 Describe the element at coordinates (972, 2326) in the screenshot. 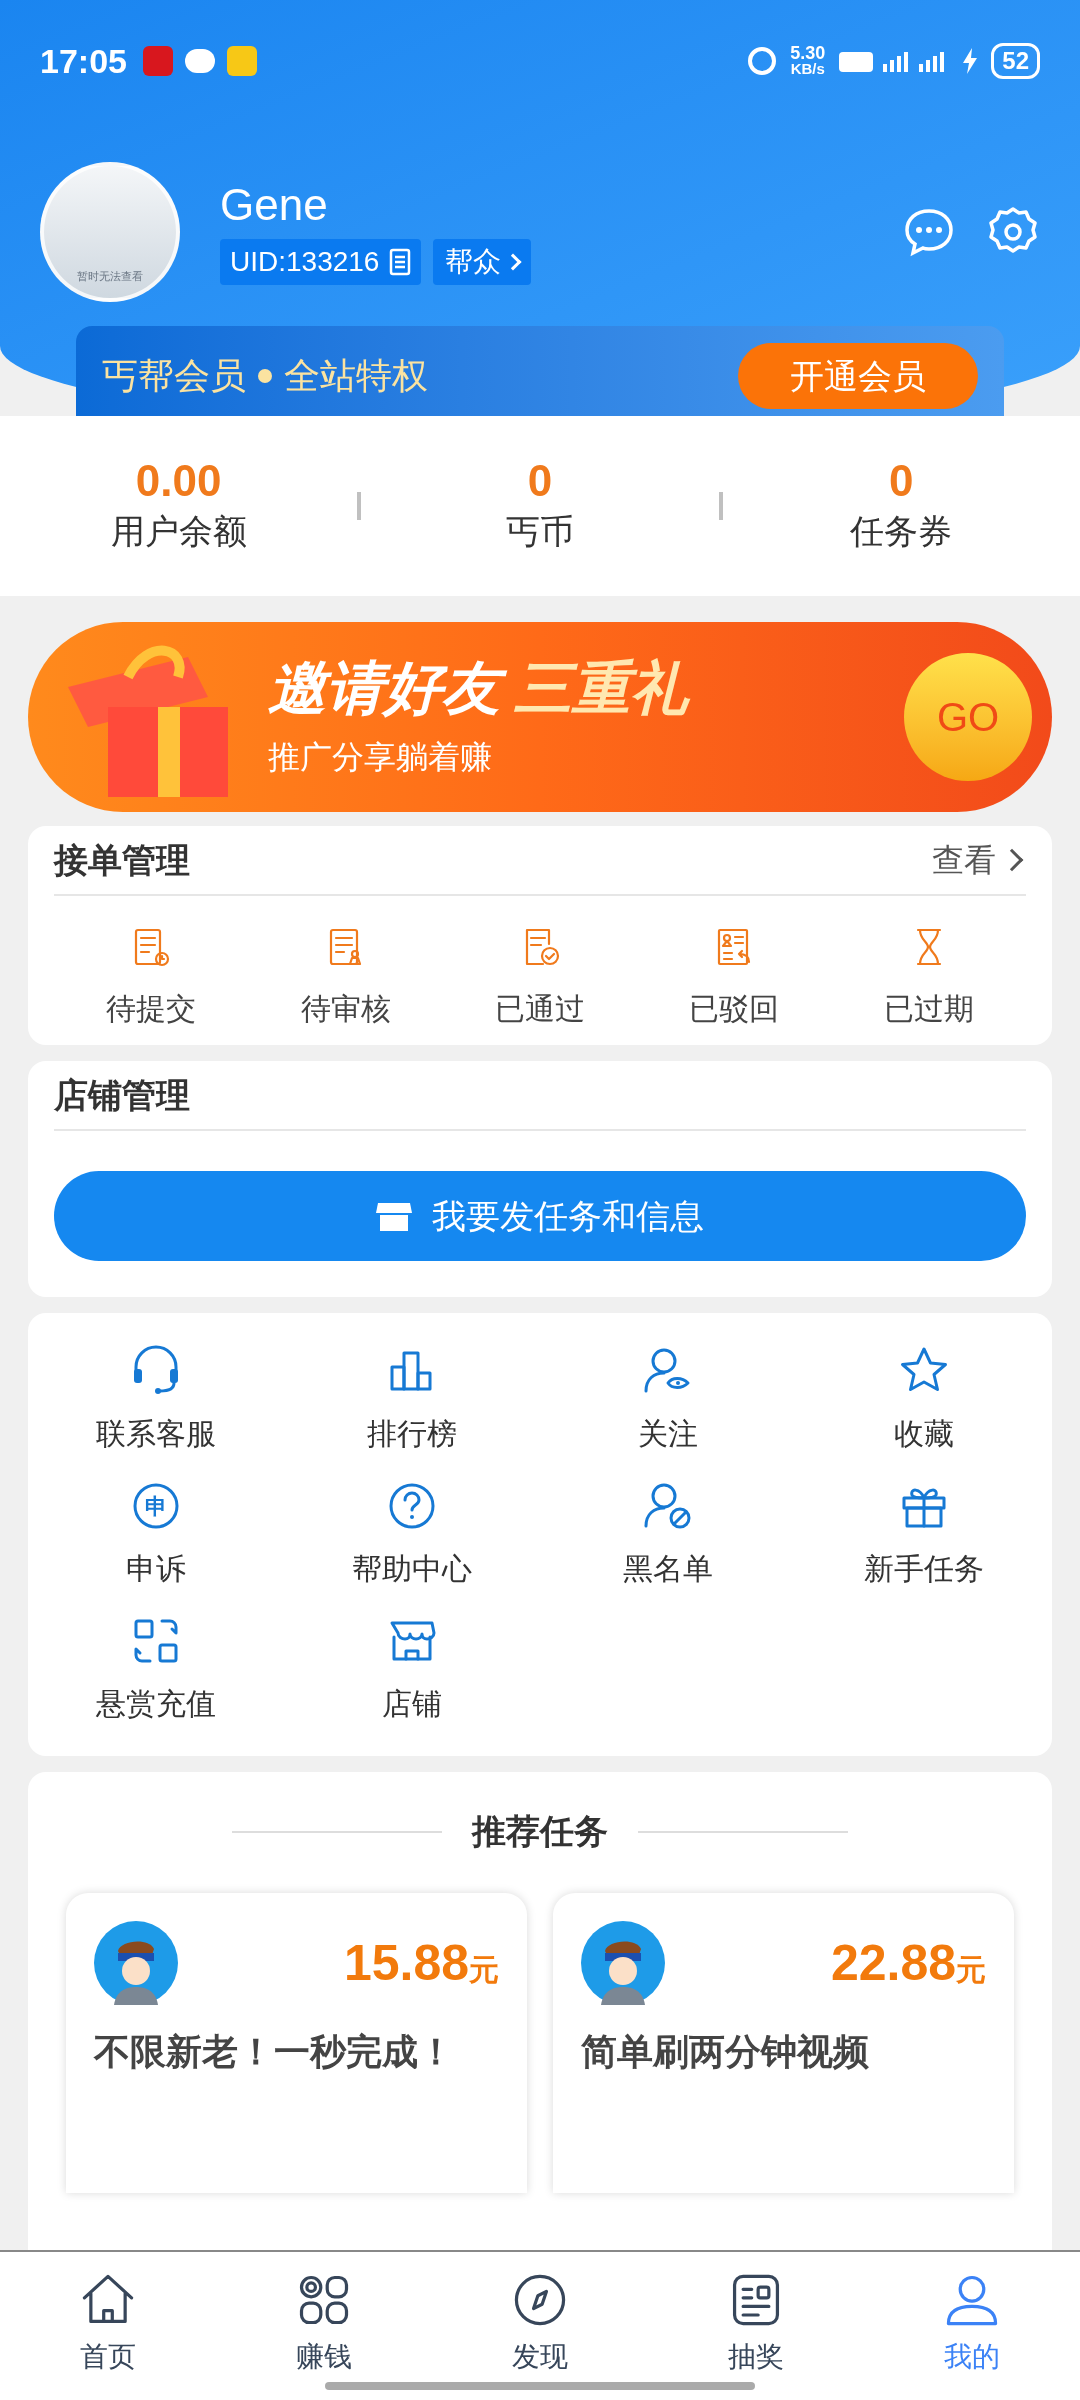

I see `tab-item: 我的` at that location.